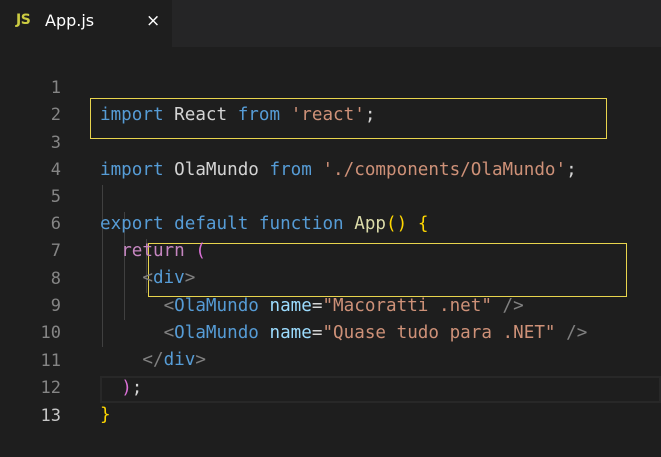 Image resolution: width=661 pixels, height=457 pixels. I want to click on code-line: 13, so click(330, 401).